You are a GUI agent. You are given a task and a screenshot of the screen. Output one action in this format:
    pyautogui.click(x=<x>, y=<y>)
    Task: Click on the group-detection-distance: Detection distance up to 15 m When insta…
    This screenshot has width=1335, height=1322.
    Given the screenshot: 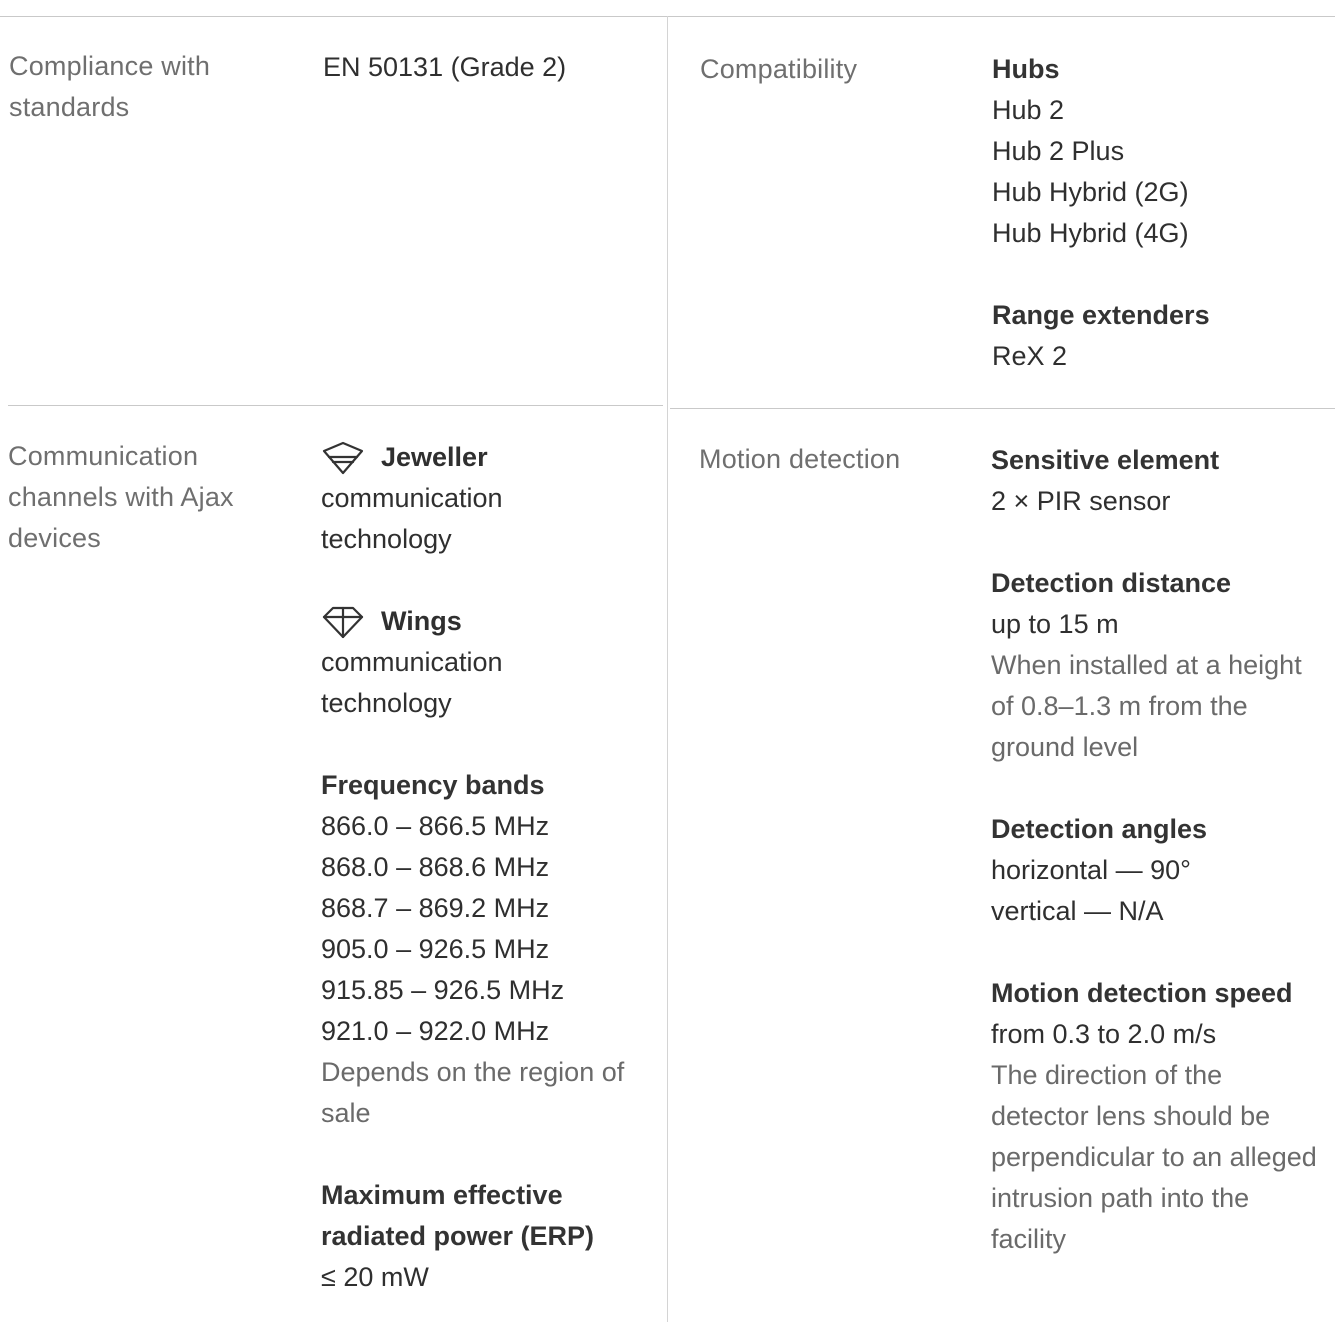 What is the action you would take?
    pyautogui.click(x=1154, y=665)
    